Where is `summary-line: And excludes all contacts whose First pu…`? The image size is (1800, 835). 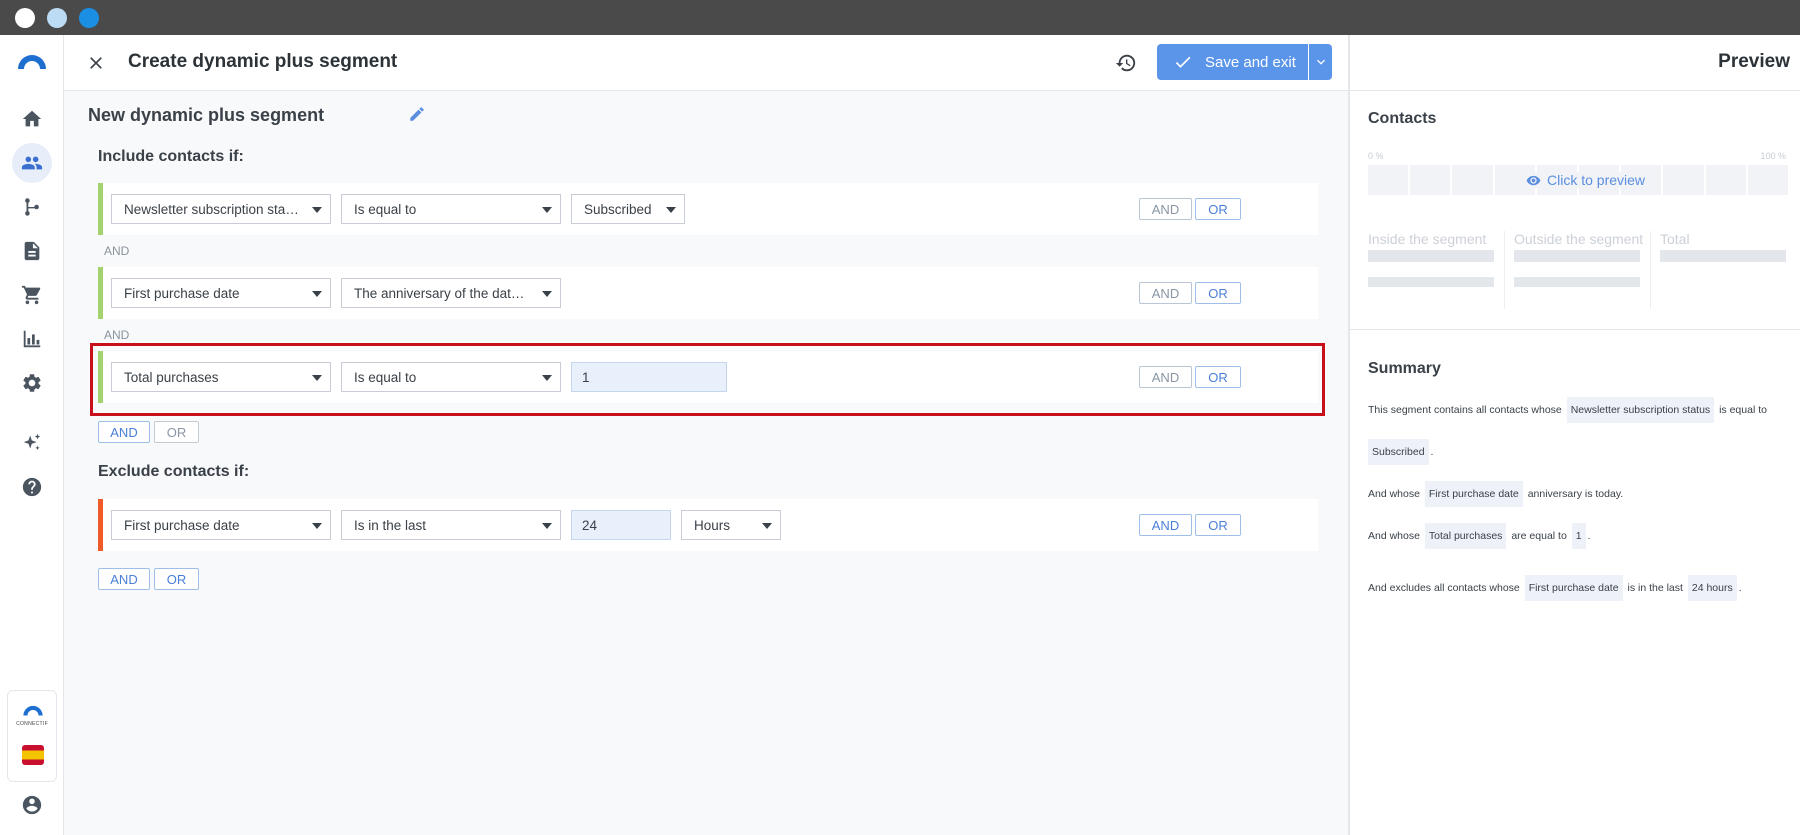 summary-line: And excludes all contacts whose First pu… is located at coordinates (1578, 588).